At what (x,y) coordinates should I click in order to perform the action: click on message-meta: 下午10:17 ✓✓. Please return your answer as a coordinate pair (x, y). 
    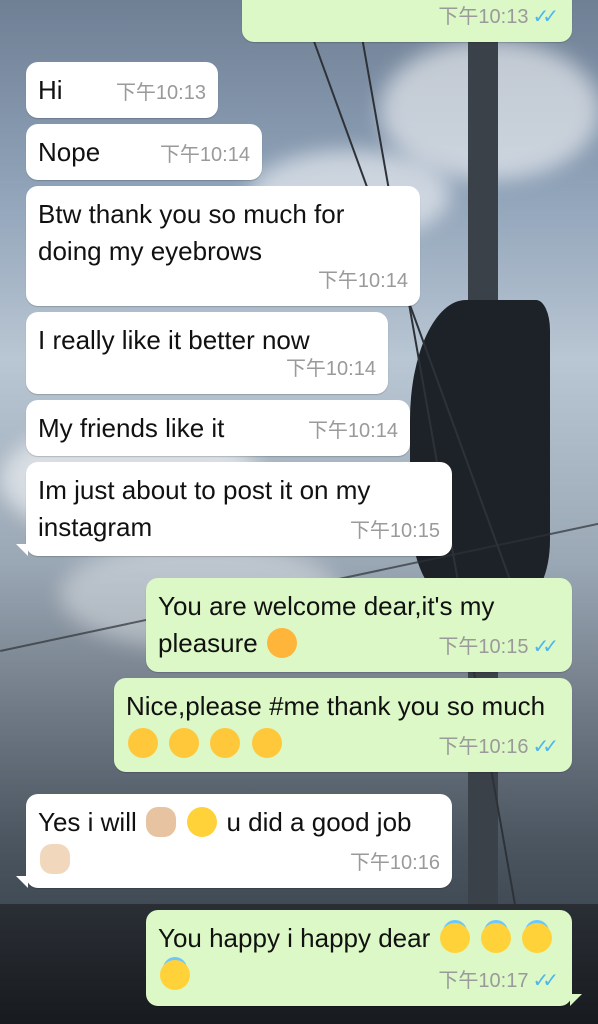
    Looking at the image, I should click on (499, 981).